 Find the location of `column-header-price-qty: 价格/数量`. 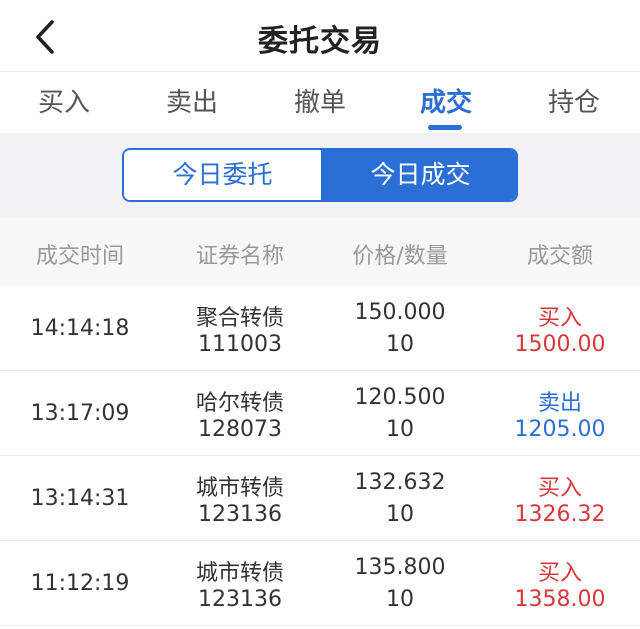

column-header-price-qty: 价格/数量 is located at coordinates (400, 256).